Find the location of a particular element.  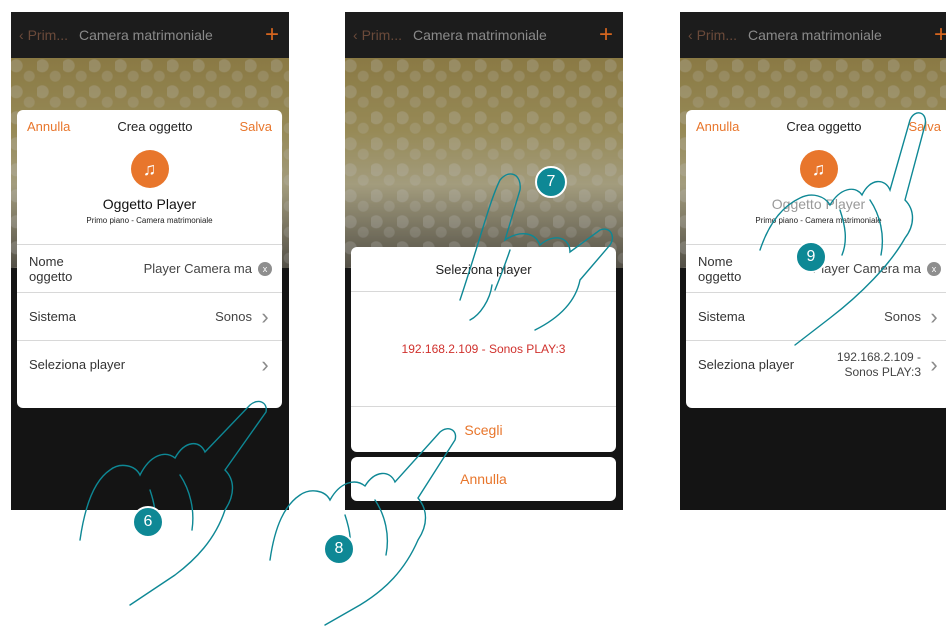

step-badge-6: 6 is located at coordinates (148, 522).